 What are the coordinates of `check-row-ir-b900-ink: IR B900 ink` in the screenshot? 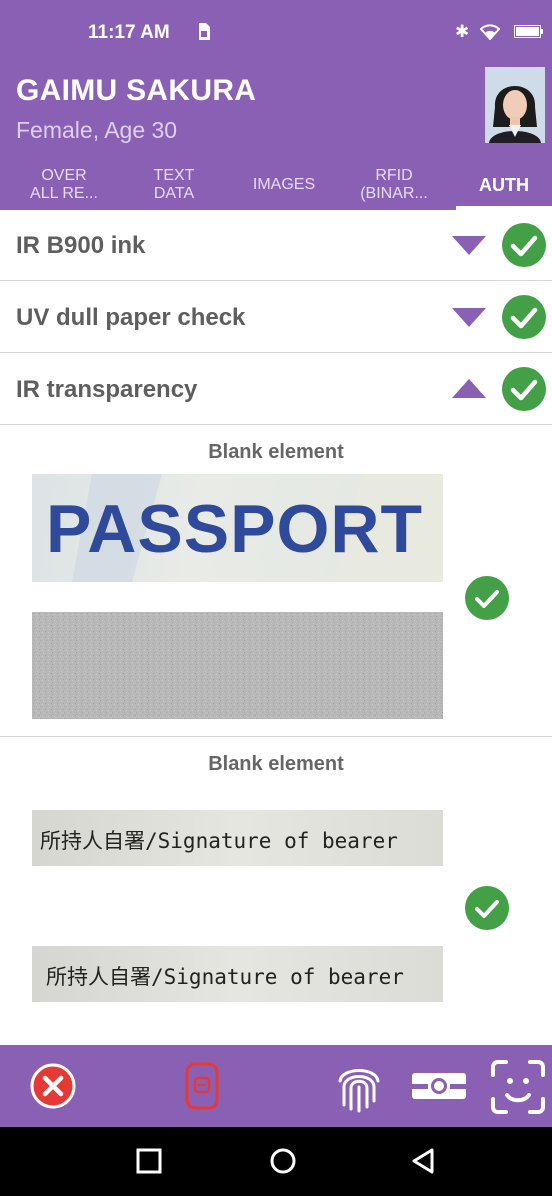 It's located at (276, 245).